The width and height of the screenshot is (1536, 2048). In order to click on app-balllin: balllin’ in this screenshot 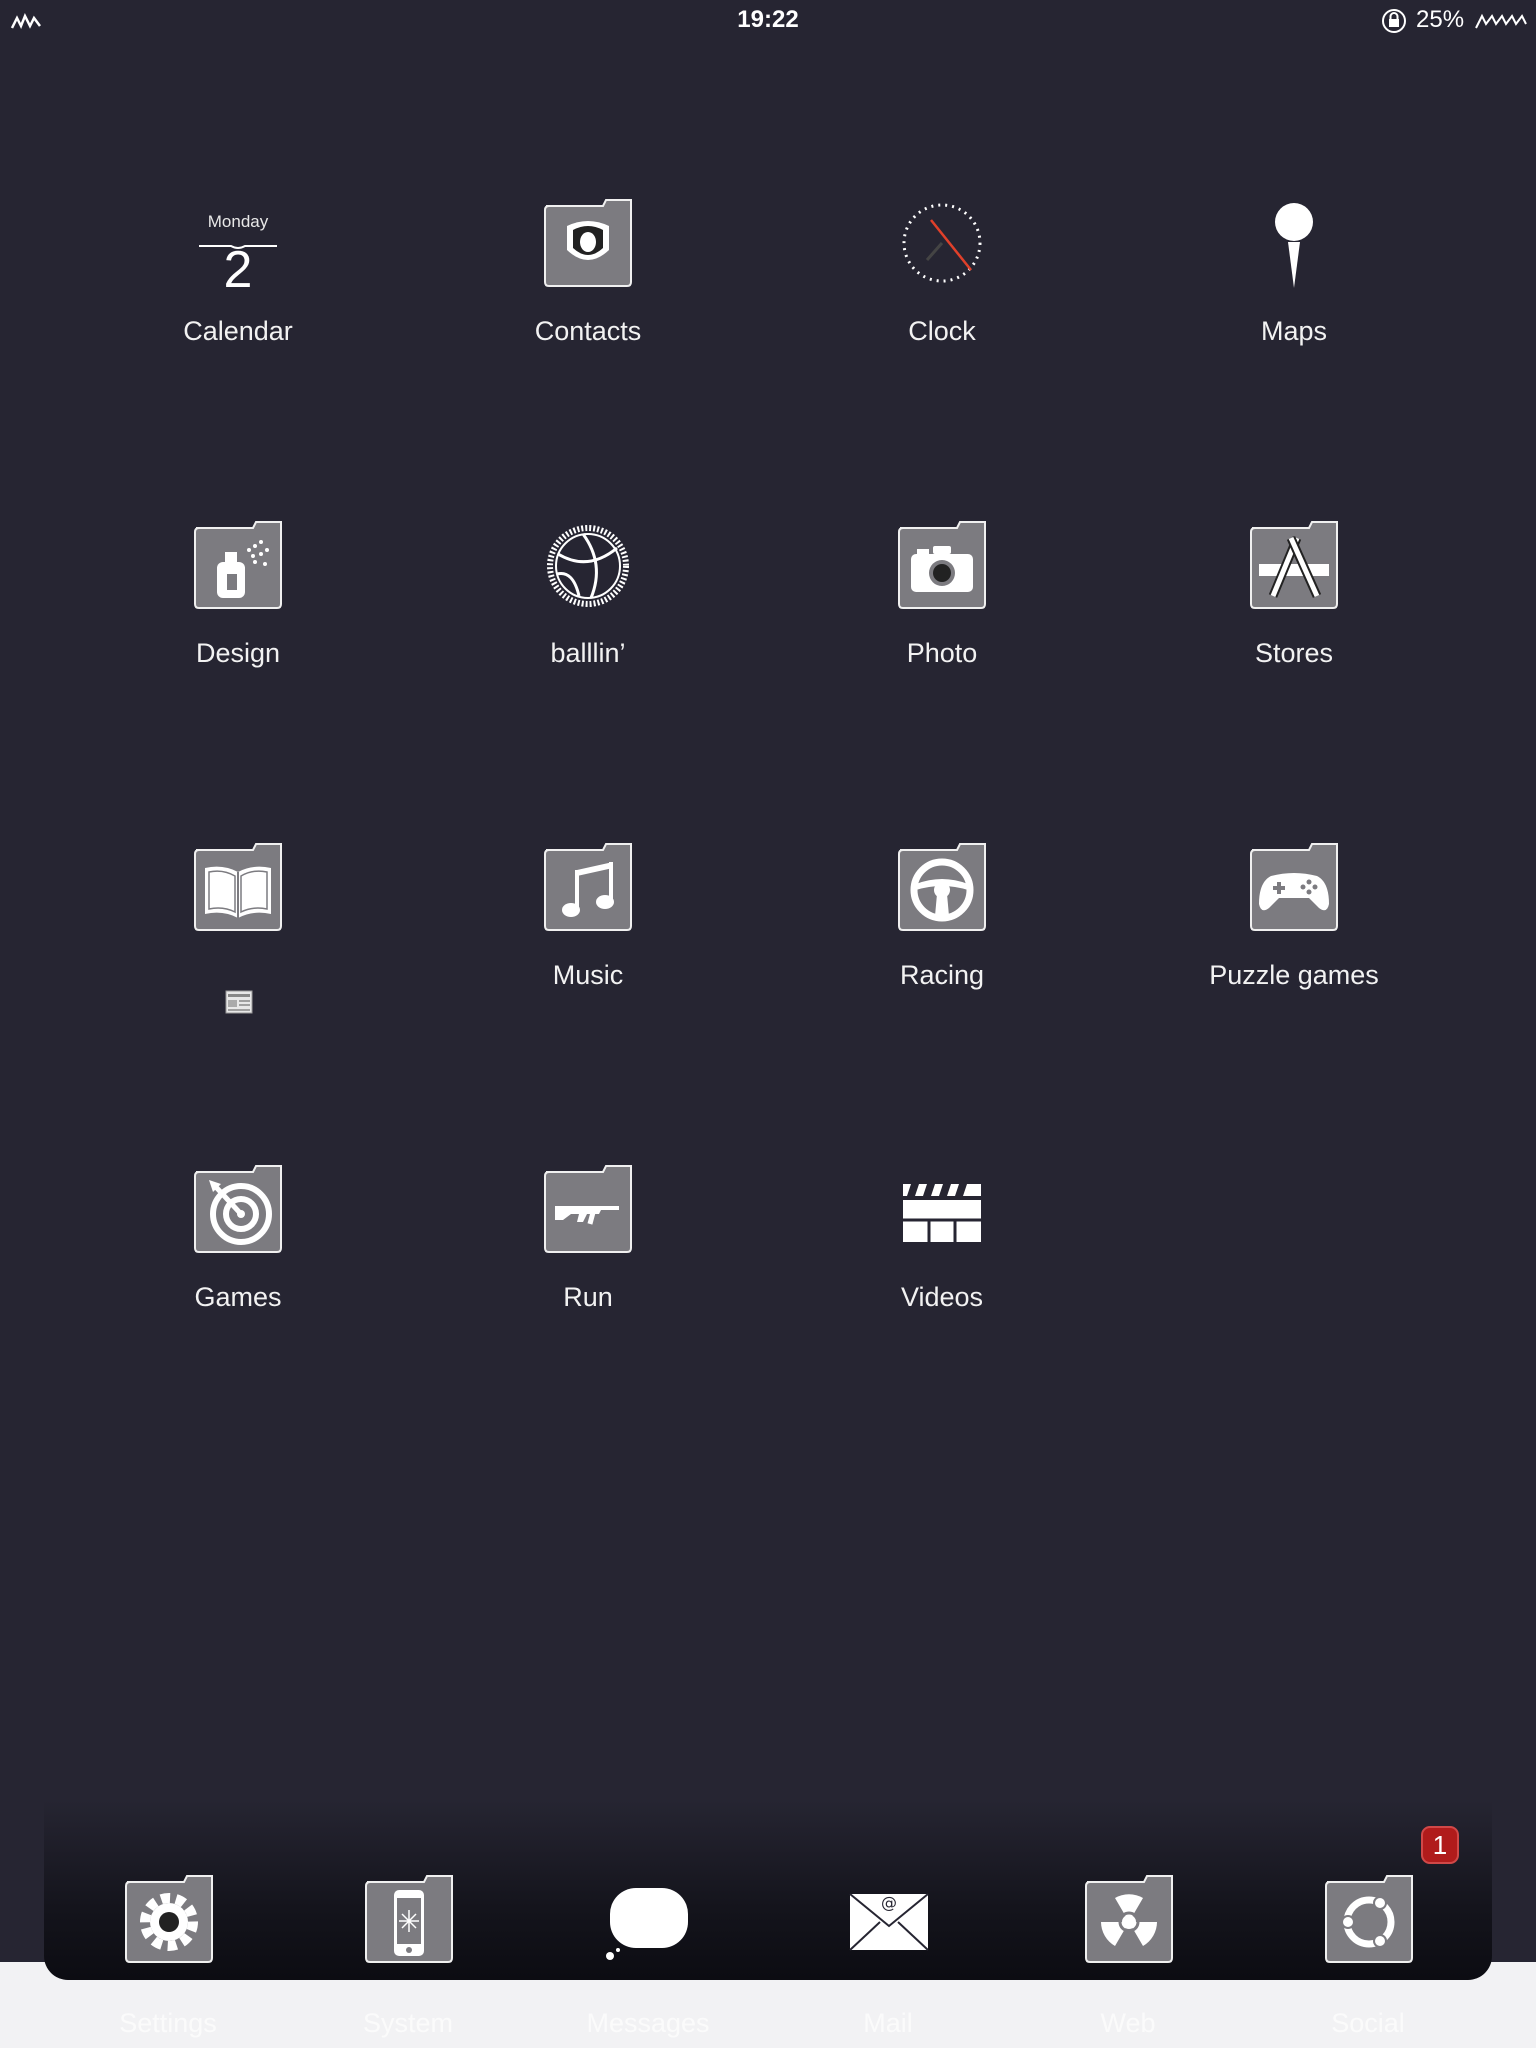, I will do `click(588, 605)`.